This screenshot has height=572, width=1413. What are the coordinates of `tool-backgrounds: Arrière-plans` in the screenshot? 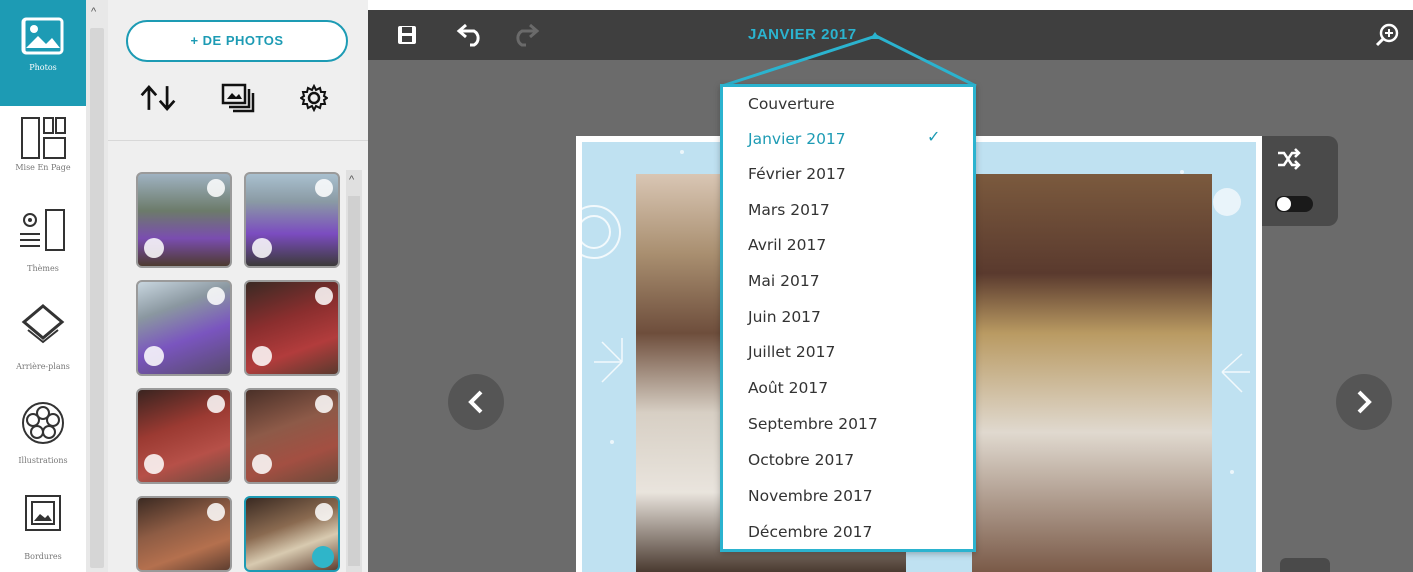 It's located at (43, 346).